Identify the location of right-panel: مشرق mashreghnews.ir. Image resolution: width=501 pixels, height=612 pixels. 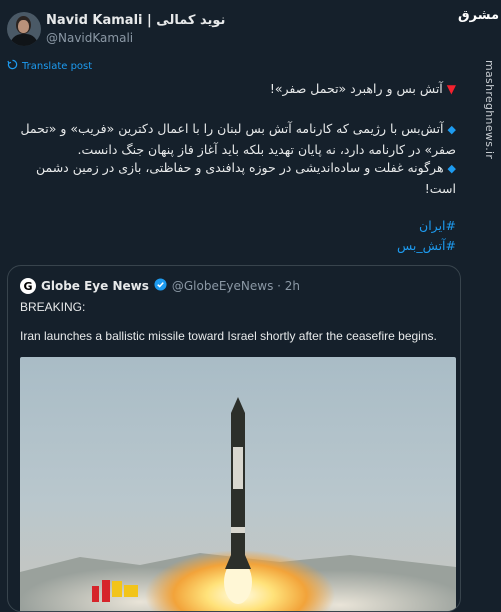
(479, 300).